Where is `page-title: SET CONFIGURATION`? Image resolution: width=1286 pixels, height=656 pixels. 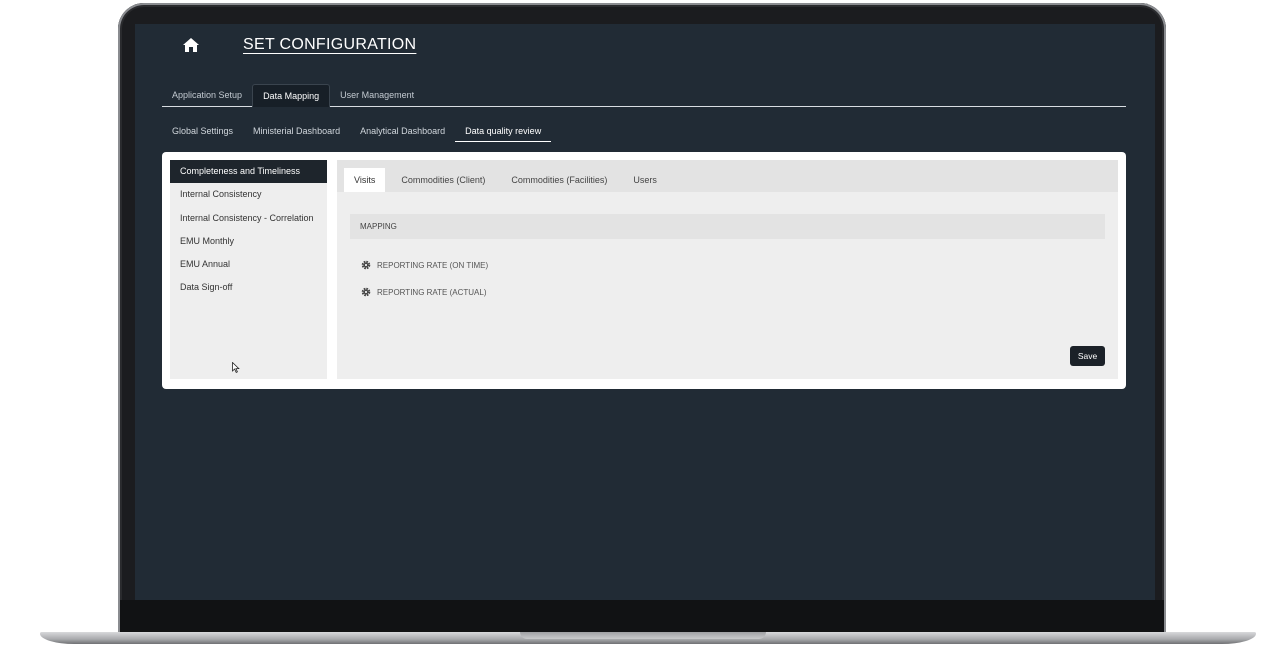
page-title: SET CONFIGURATION is located at coordinates (330, 44).